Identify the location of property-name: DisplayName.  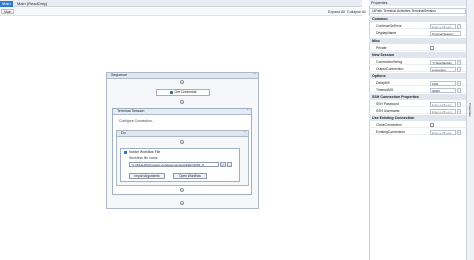
(386, 33).